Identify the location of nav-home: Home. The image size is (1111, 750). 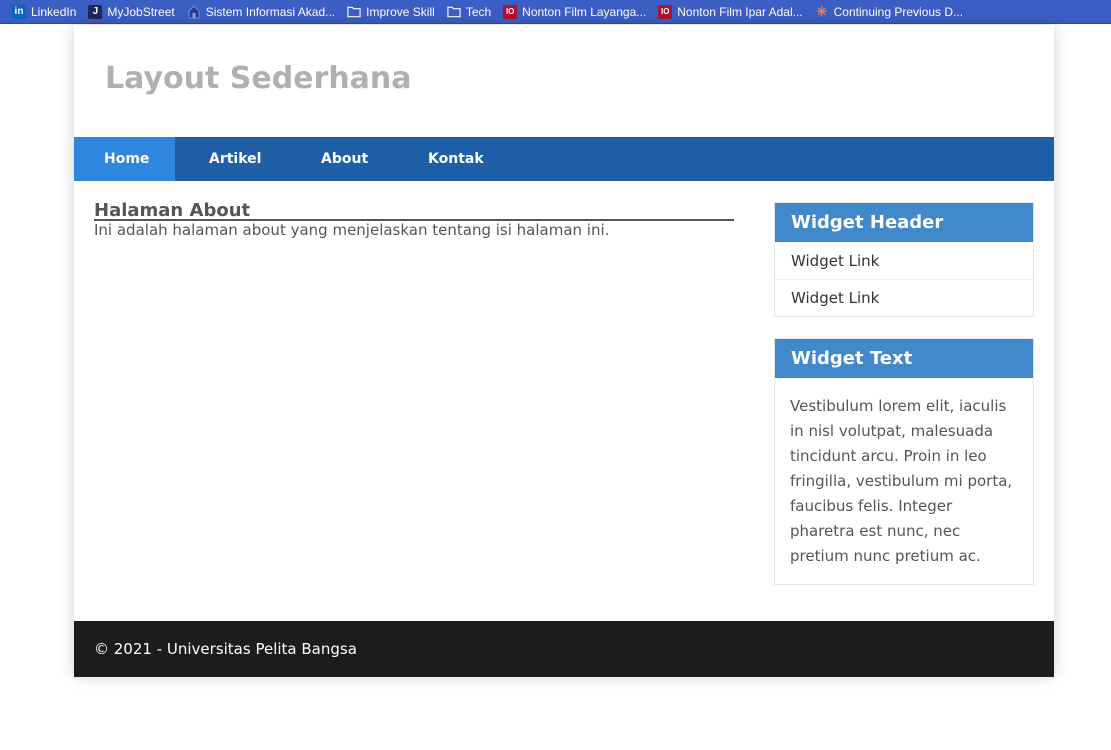
(124, 159).